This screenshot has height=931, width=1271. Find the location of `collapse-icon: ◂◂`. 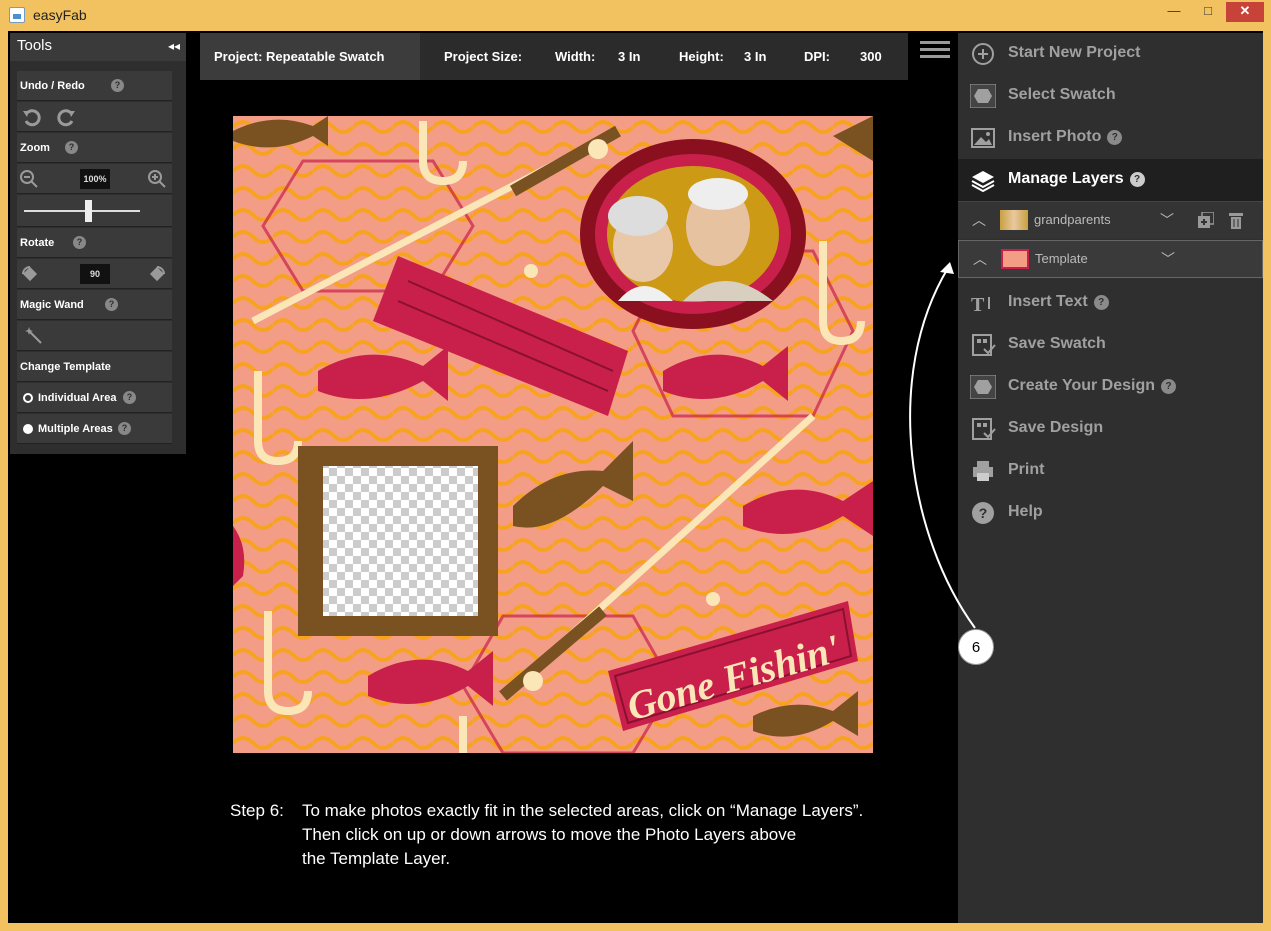

collapse-icon: ◂◂ is located at coordinates (174, 46).